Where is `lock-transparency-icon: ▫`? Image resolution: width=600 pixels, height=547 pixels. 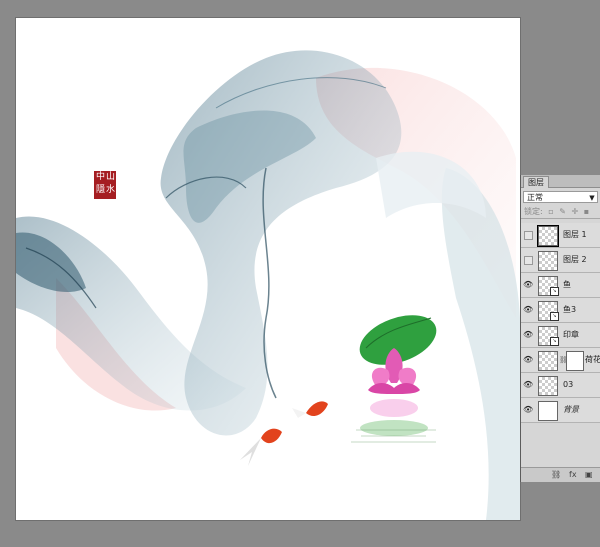
lock-transparency-icon: ▫ is located at coordinates (550, 211).